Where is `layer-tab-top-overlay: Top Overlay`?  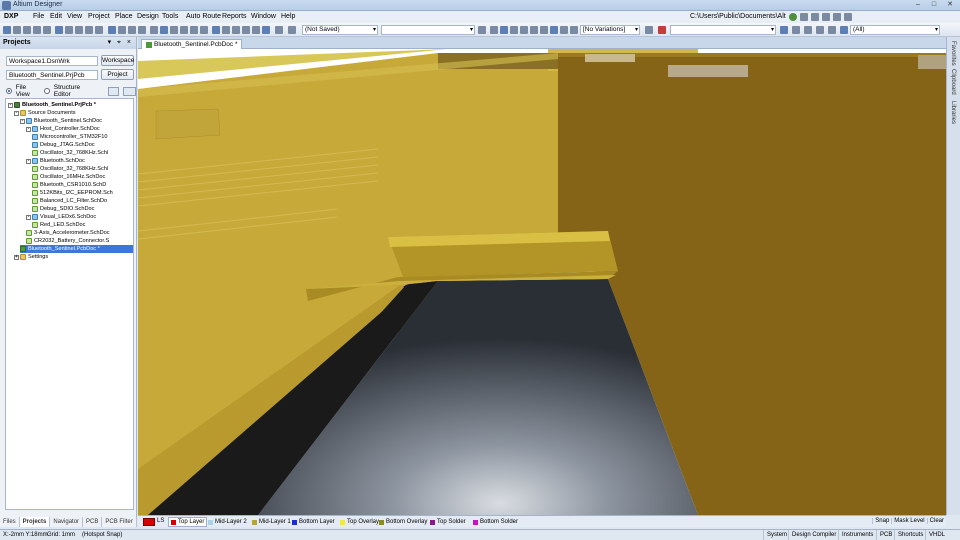
layer-tab-top-overlay: Top Overlay is located at coordinates (359, 522).